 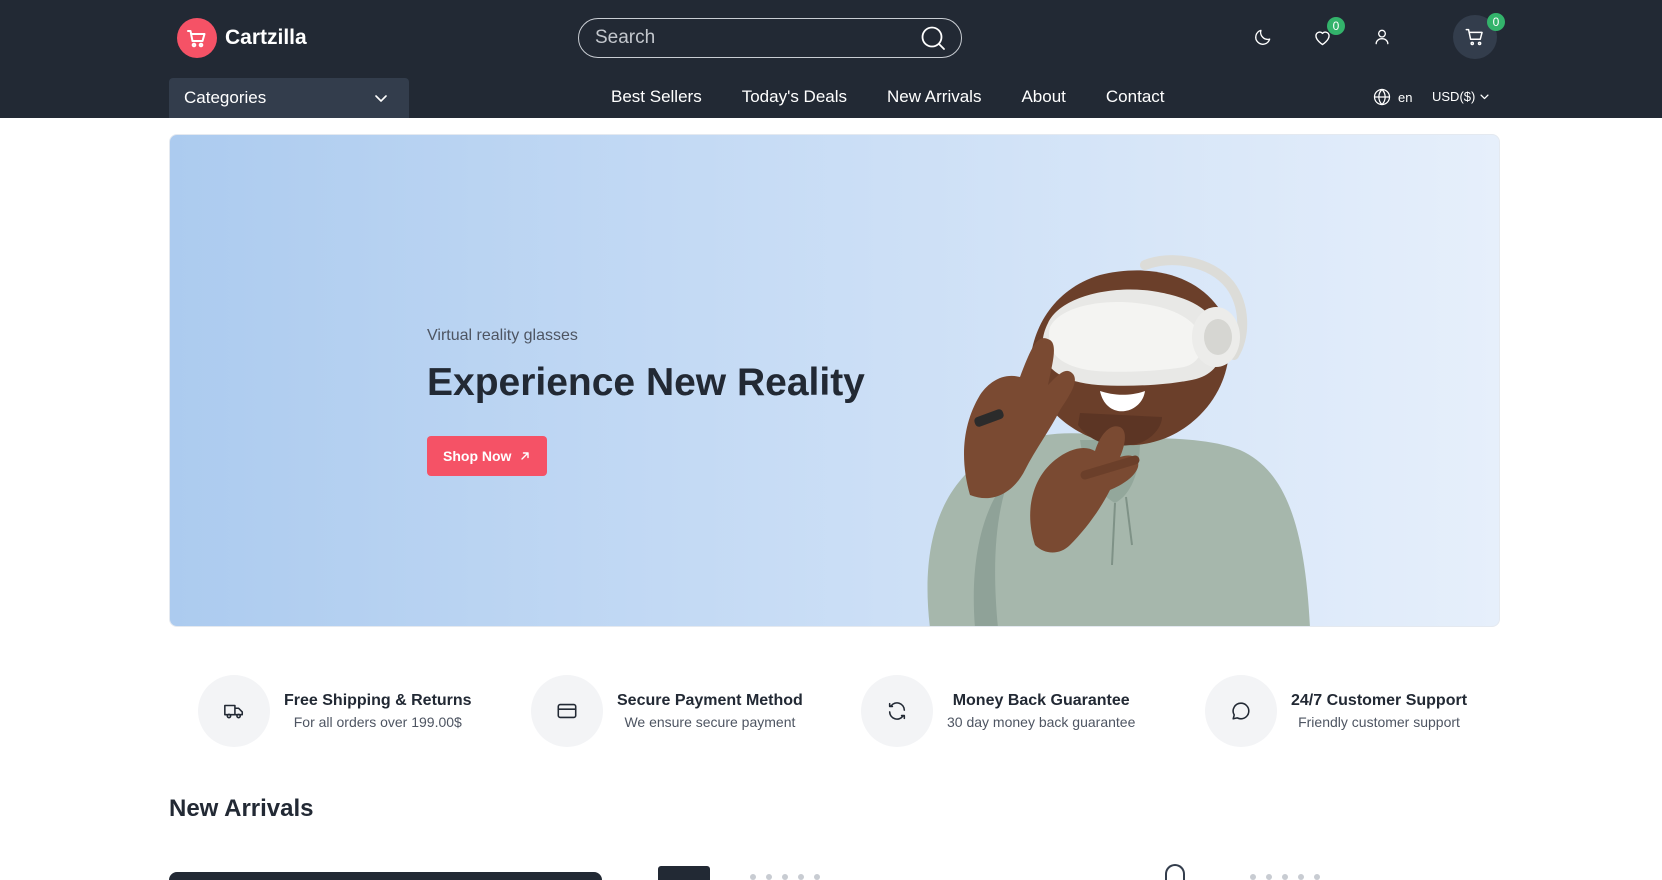 I want to click on globe-icon, so click(x=1382, y=97).